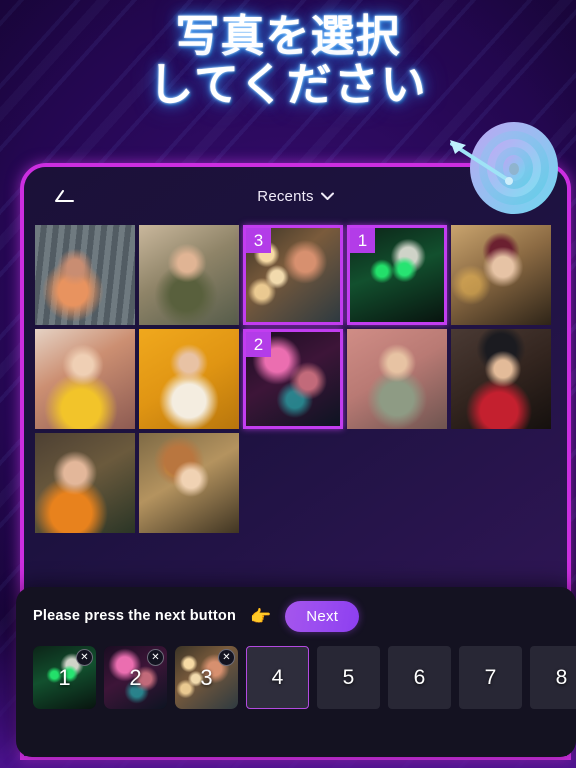 This screenshot has height=768, width=576. I want to click on selection-slot: 1 ✕, so click(64, 677).